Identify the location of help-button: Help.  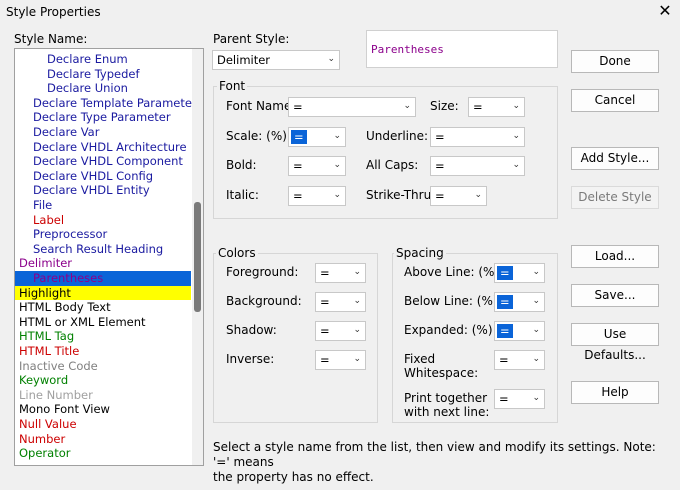
(615, 392).